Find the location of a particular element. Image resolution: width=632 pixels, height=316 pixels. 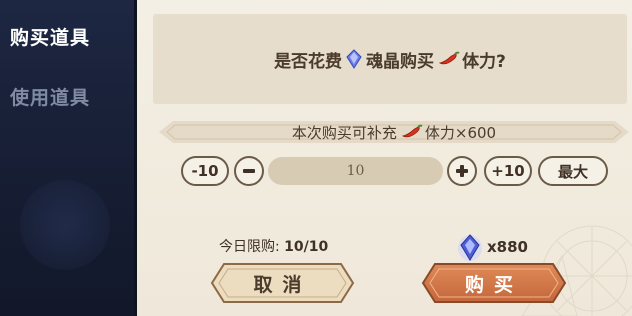

question-text-end: 体力? is located at coordinates (484, 61).